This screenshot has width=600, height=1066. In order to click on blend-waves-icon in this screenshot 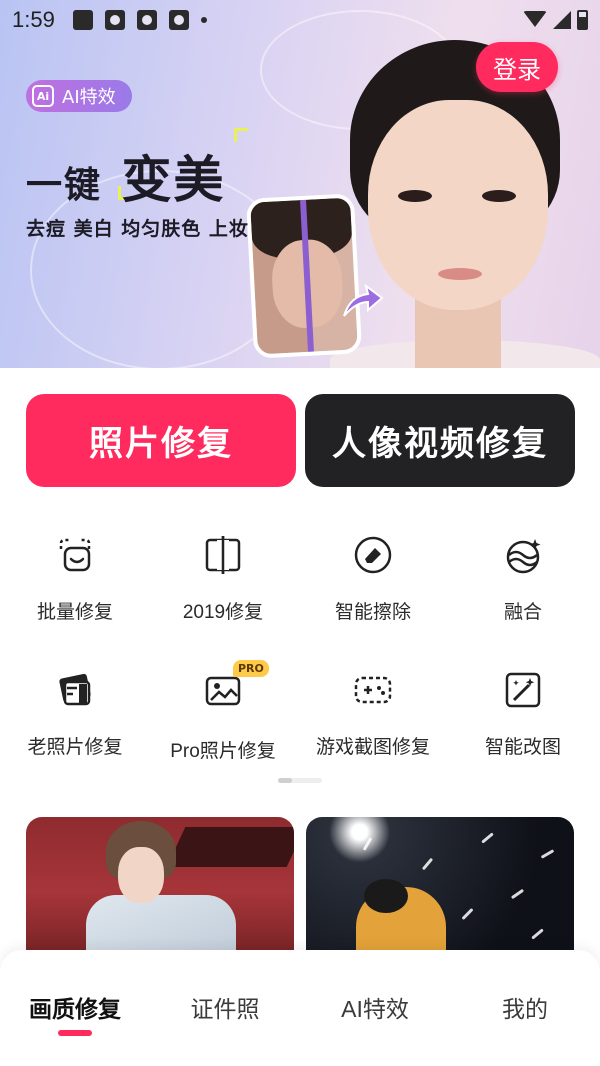, I will do `click(523, 556)`.